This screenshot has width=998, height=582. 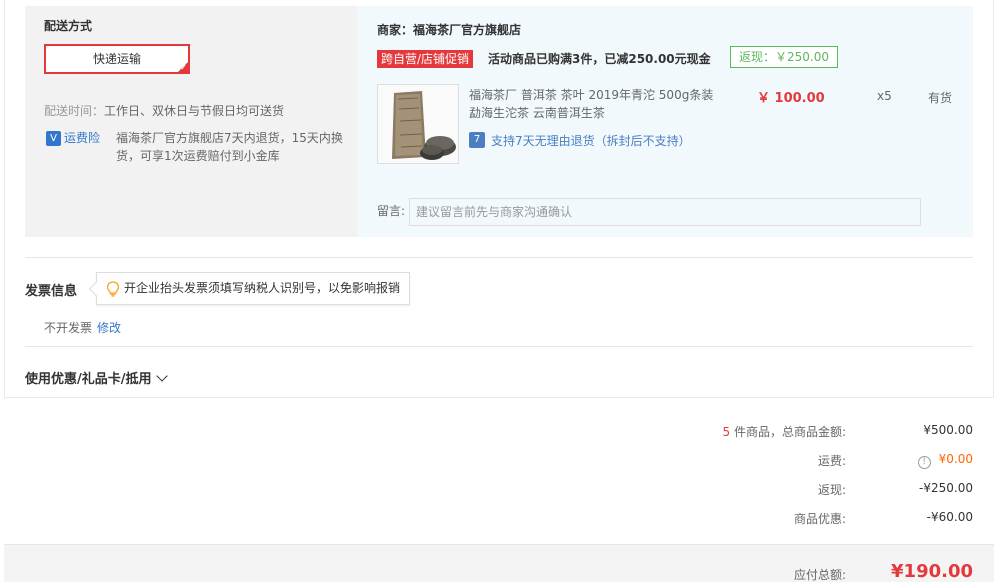 I want to click on product-stock: 有货, so click(x=940, y=98).